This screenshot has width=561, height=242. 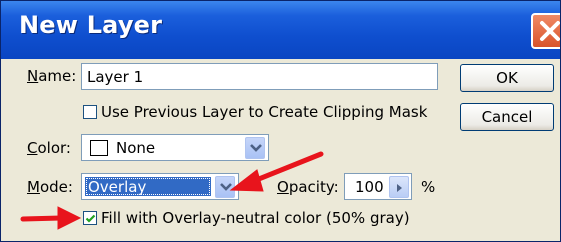 I want to click on annotation-arrow-mode, so click(x=276, y=171).